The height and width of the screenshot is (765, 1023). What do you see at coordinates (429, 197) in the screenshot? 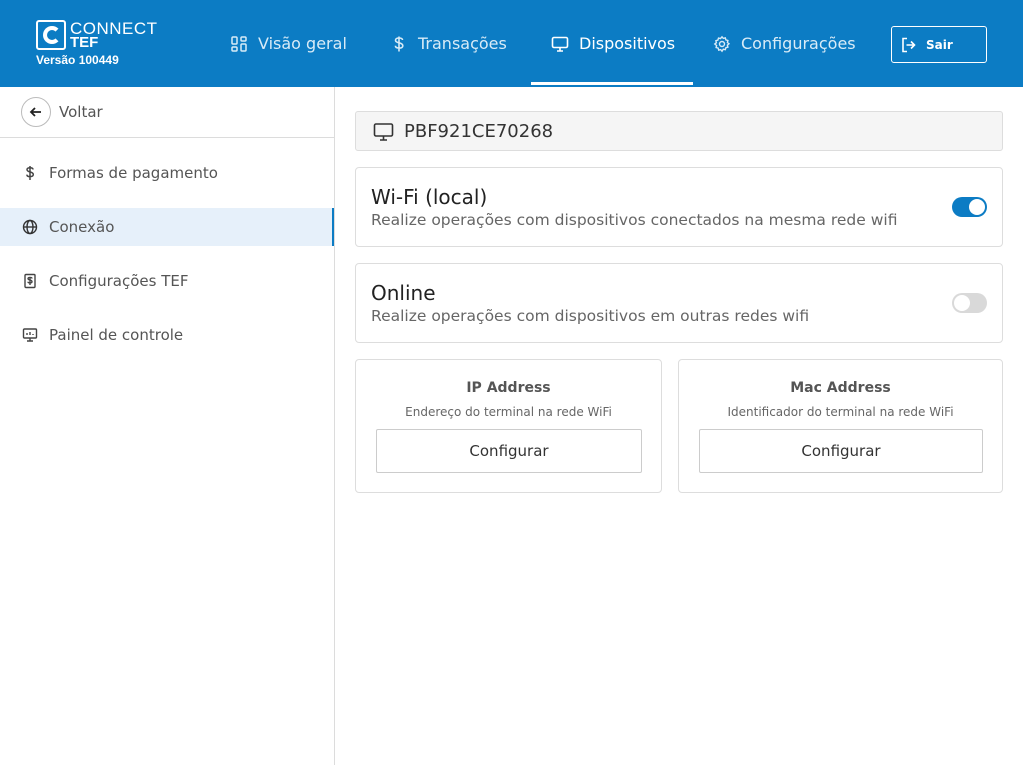
I see `wifi-local-title: Wi-Fi (local)` at bounding box center [429, 197].